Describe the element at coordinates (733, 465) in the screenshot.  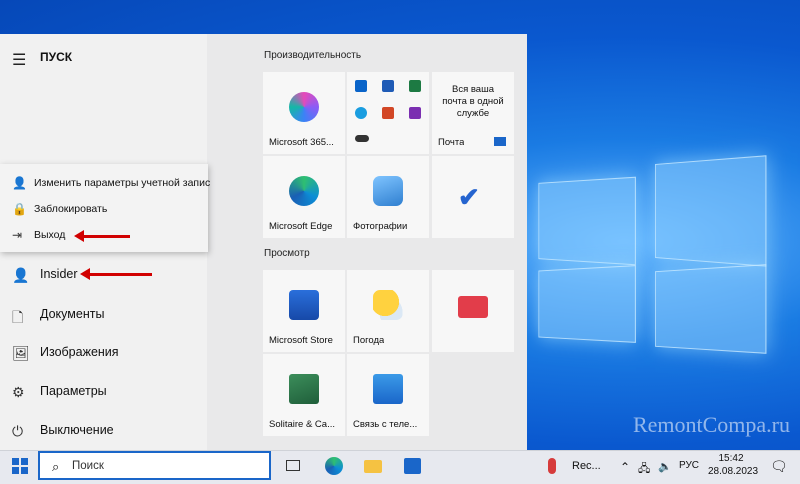
I see `clock: 15:42 28.08.2023` at that location.